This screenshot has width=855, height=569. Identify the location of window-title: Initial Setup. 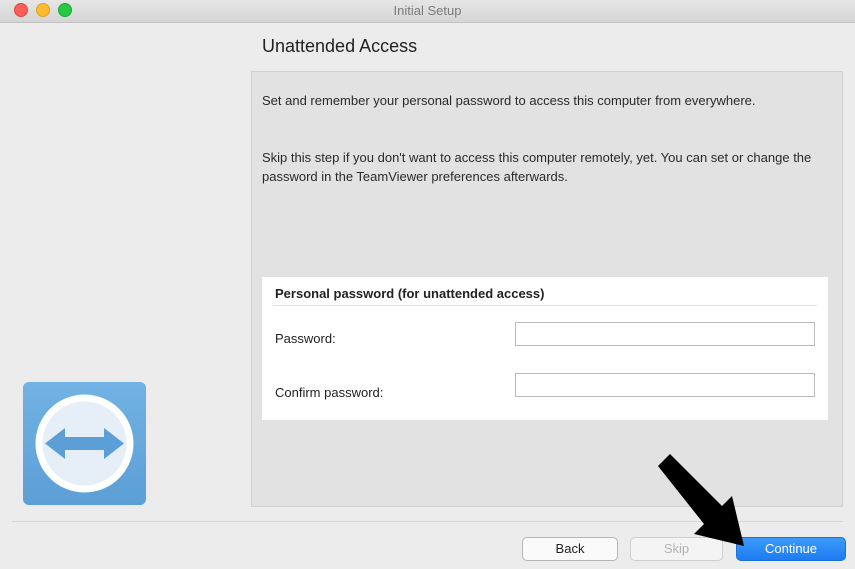
(427, 10).